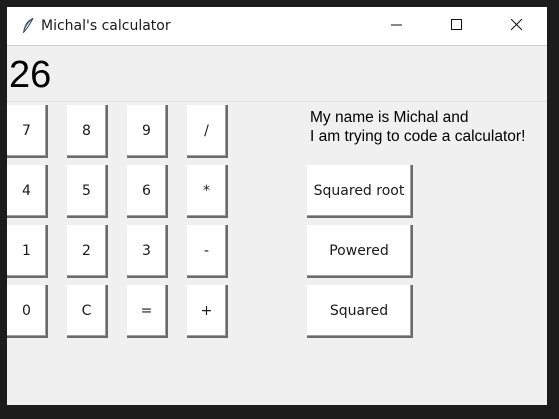 This screenshot has height=419, width=559. Describe the element at coordinates (147, 191) in the screenshot. I see `key-6: 6` at that location.